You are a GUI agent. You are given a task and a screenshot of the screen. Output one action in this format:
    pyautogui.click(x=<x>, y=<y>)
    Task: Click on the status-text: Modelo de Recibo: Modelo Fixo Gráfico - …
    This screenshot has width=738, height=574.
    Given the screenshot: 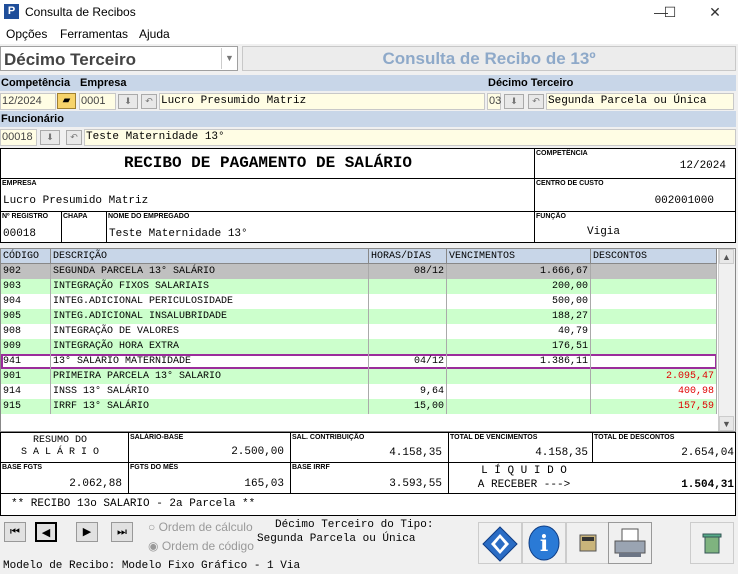 What is the action you would take?
    pyautogui.click(x=152, y=566)
    